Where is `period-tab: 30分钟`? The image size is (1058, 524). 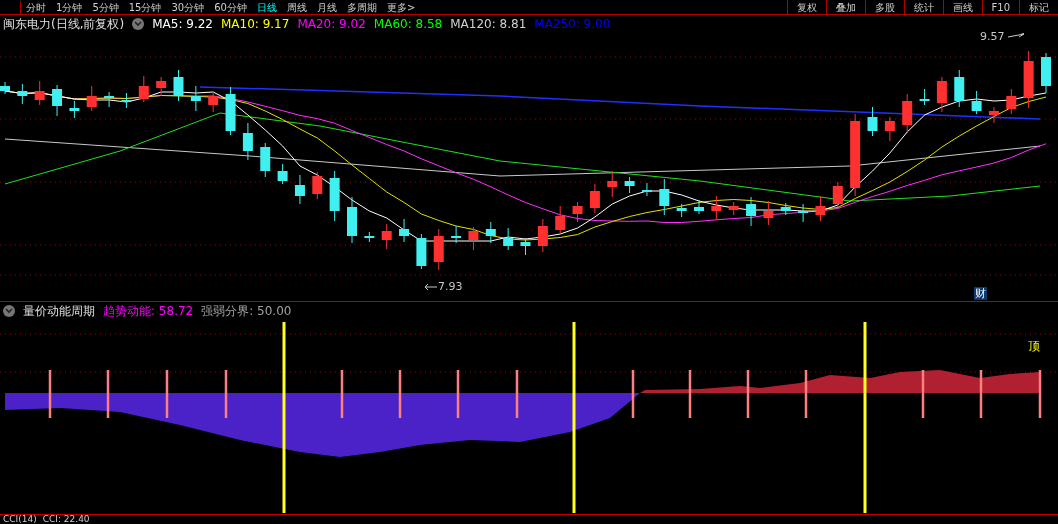
period-tab: 30分钟 is located at coordinates (188, 7).